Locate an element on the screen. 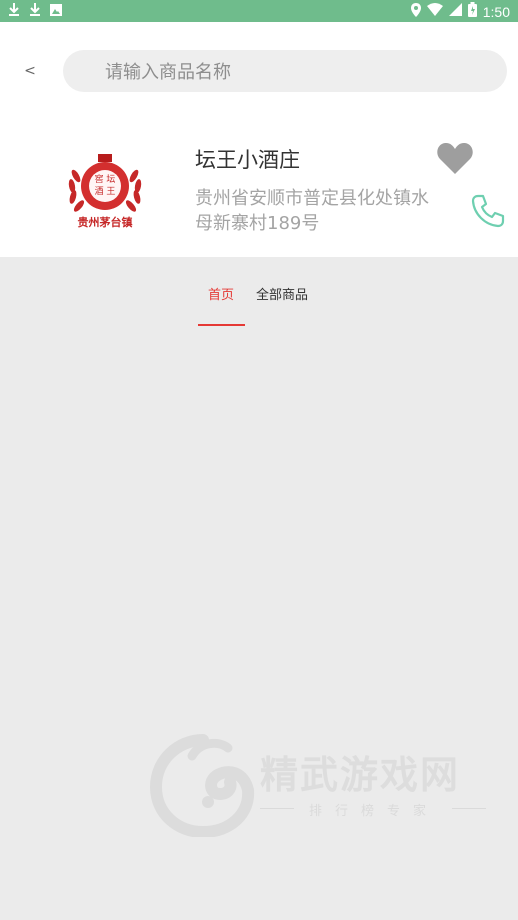  phone-call-icon is located at coordinates (488, 211).